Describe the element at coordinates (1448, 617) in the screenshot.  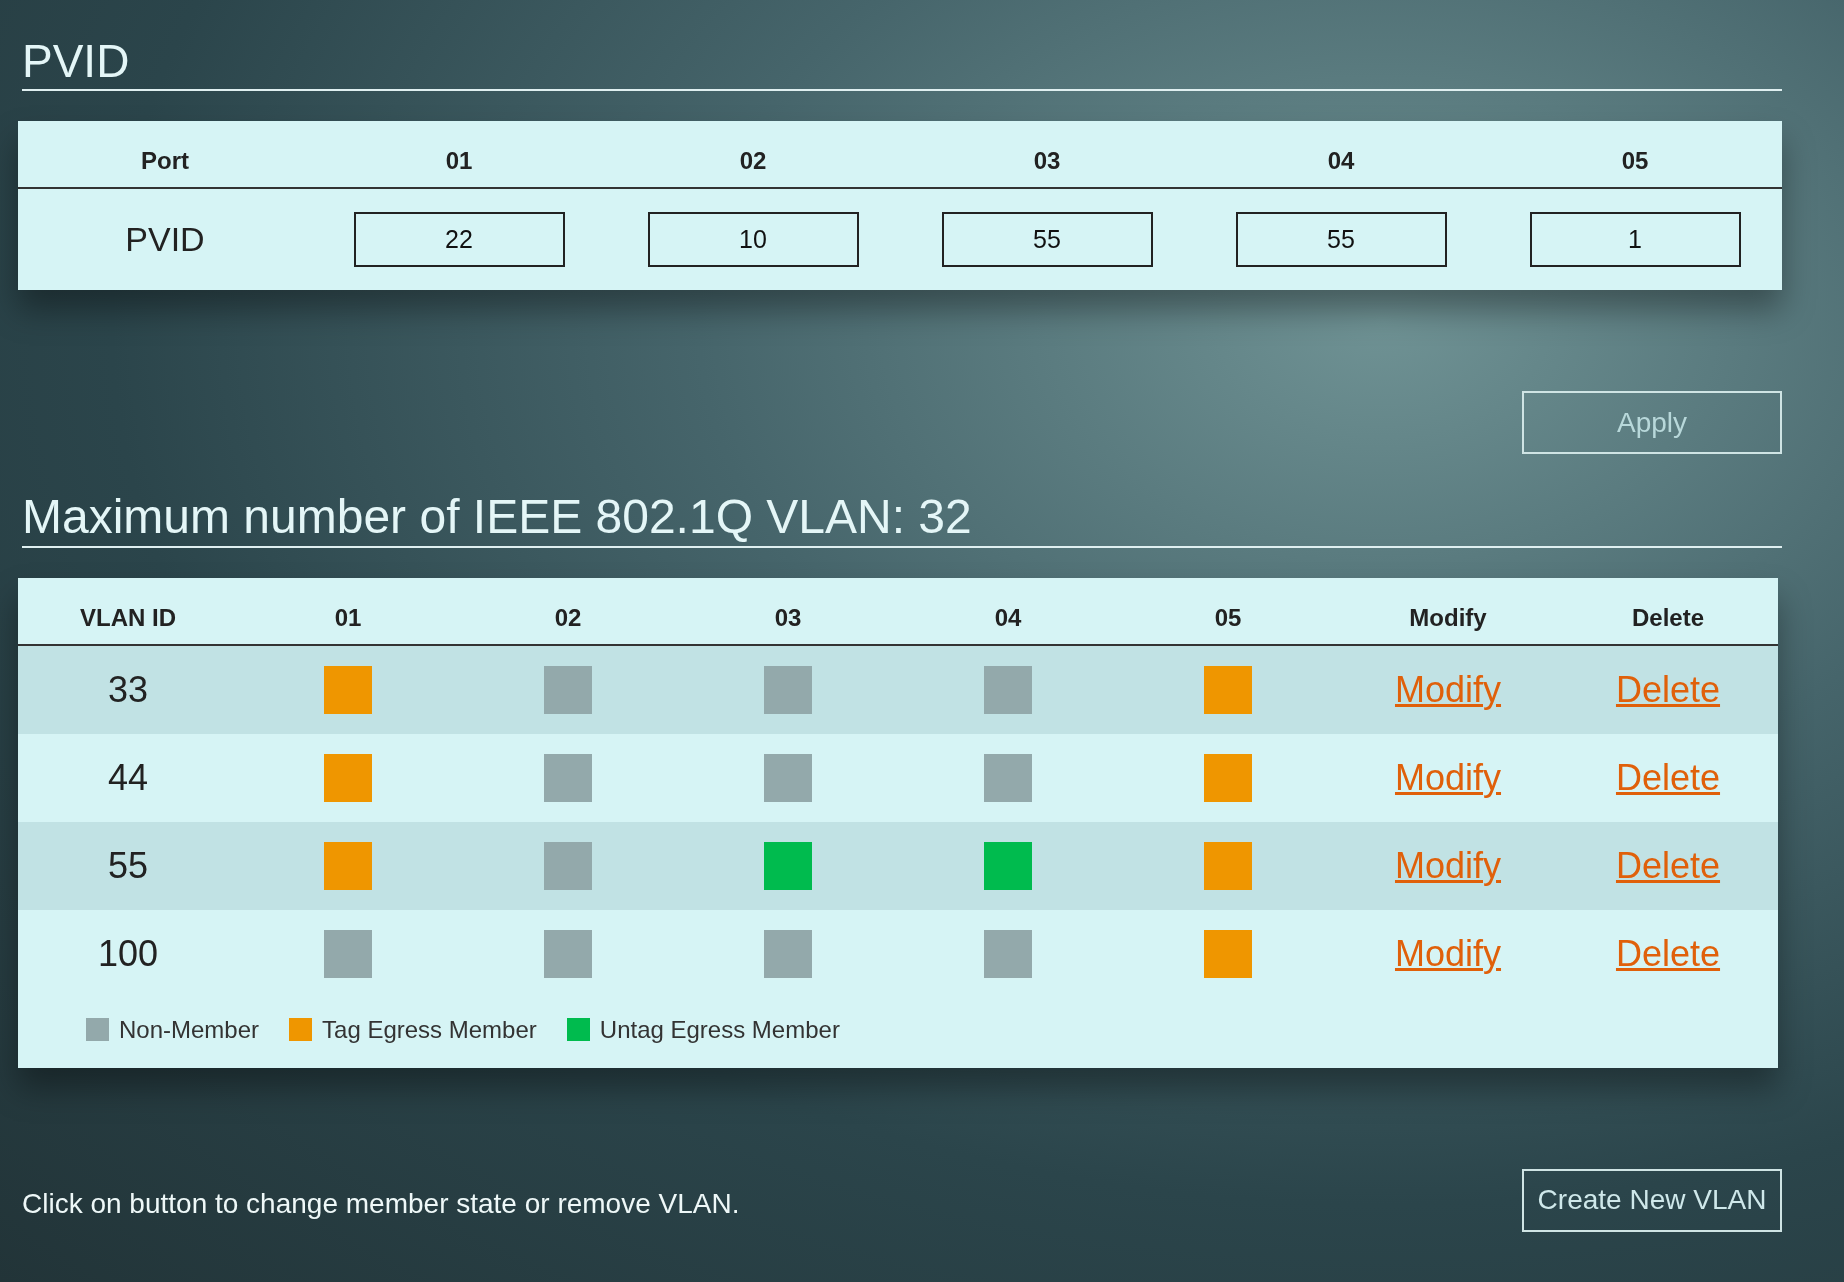
I see `column-header: Modify` at that location.